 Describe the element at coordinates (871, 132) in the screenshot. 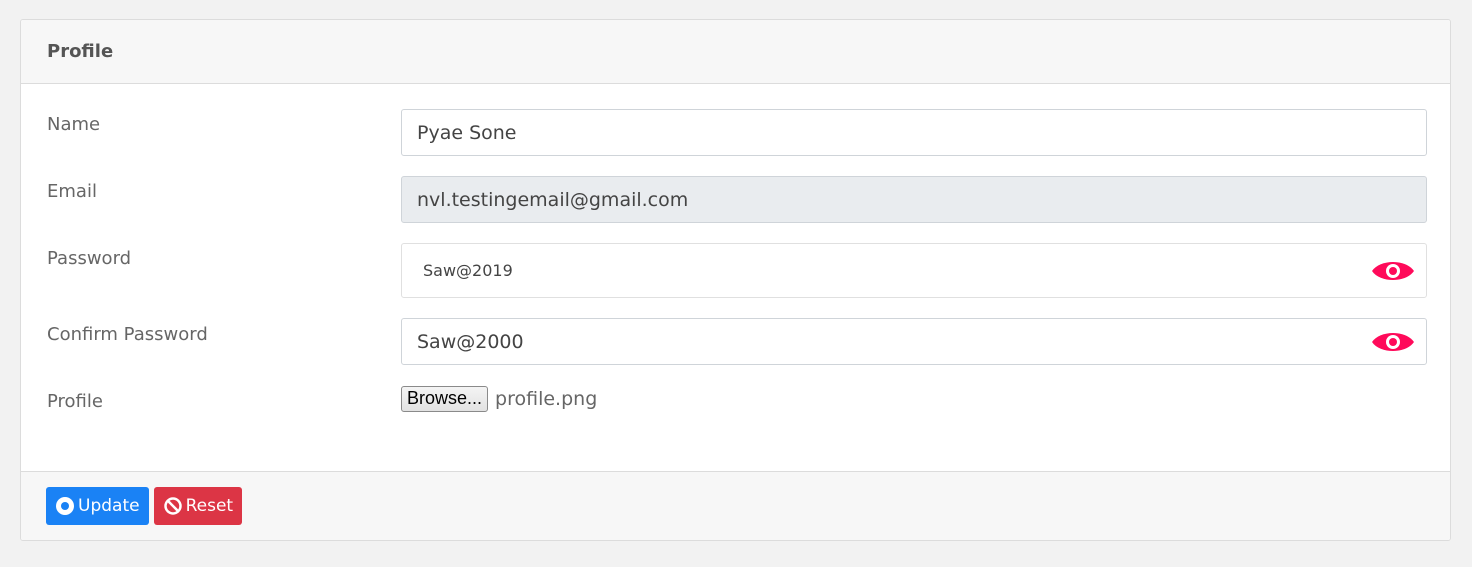

I see `name-input` at that location.